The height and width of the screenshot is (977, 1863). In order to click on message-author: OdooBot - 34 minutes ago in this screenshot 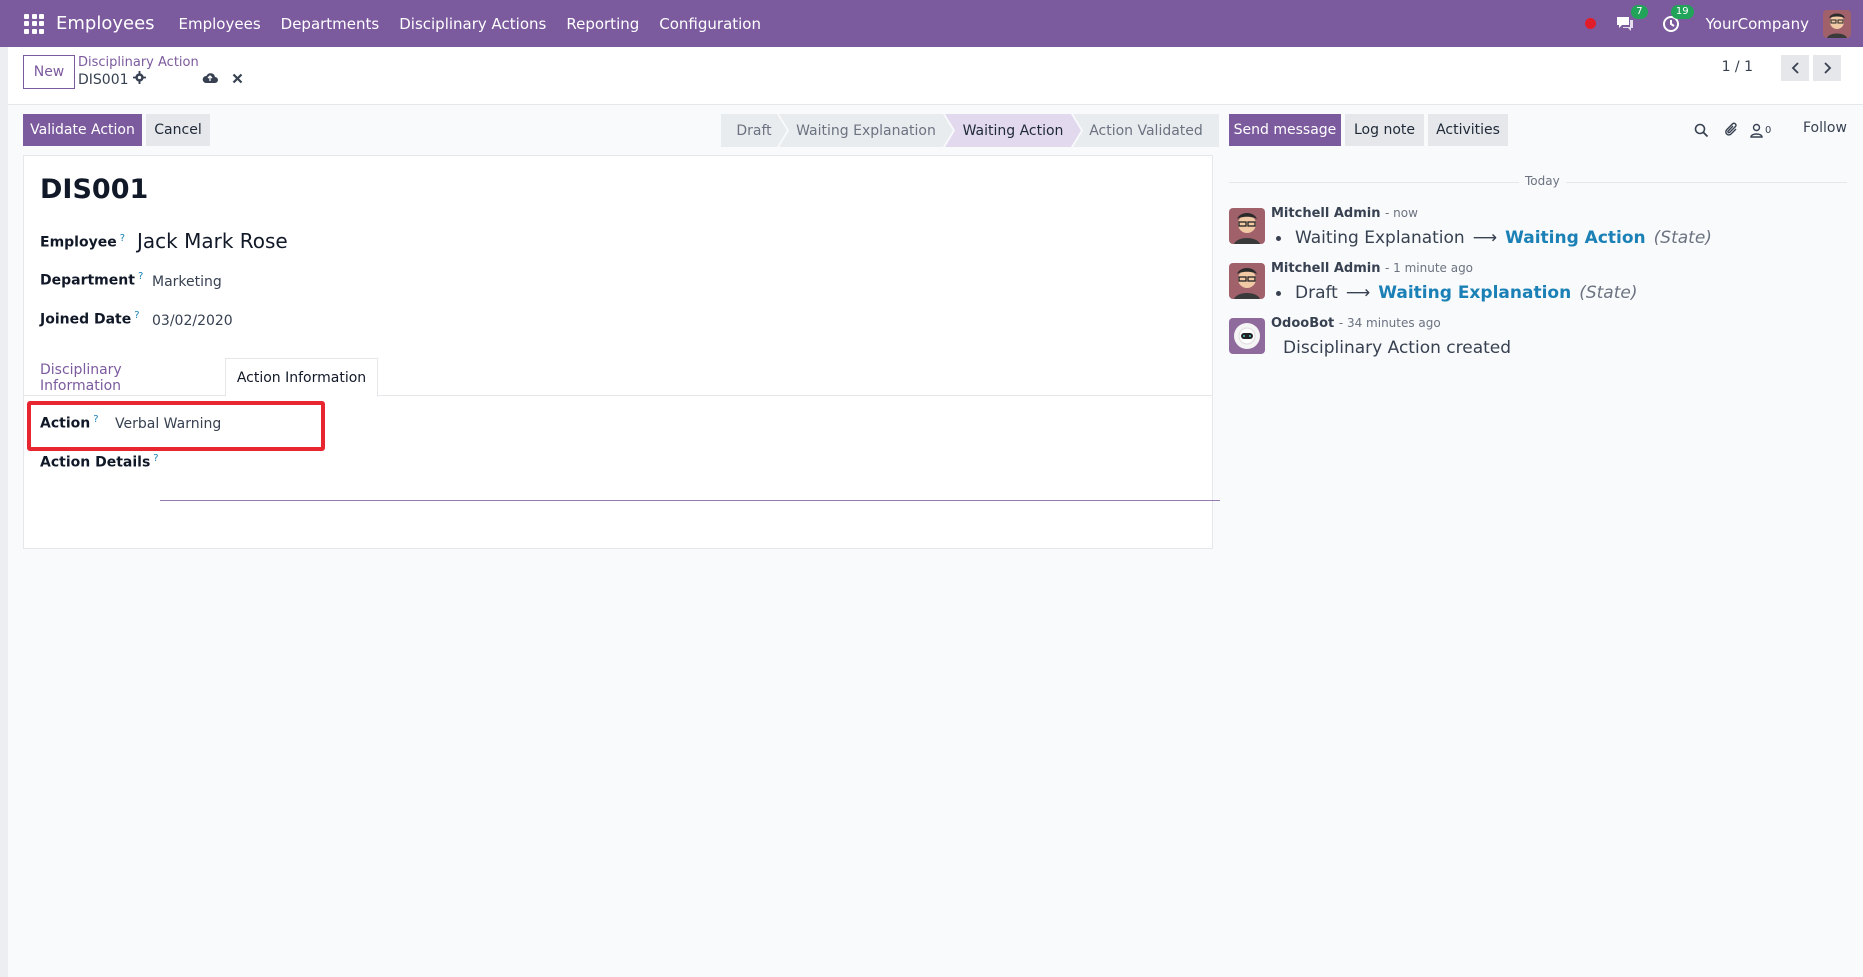, I will do `click(1356, 323)`.